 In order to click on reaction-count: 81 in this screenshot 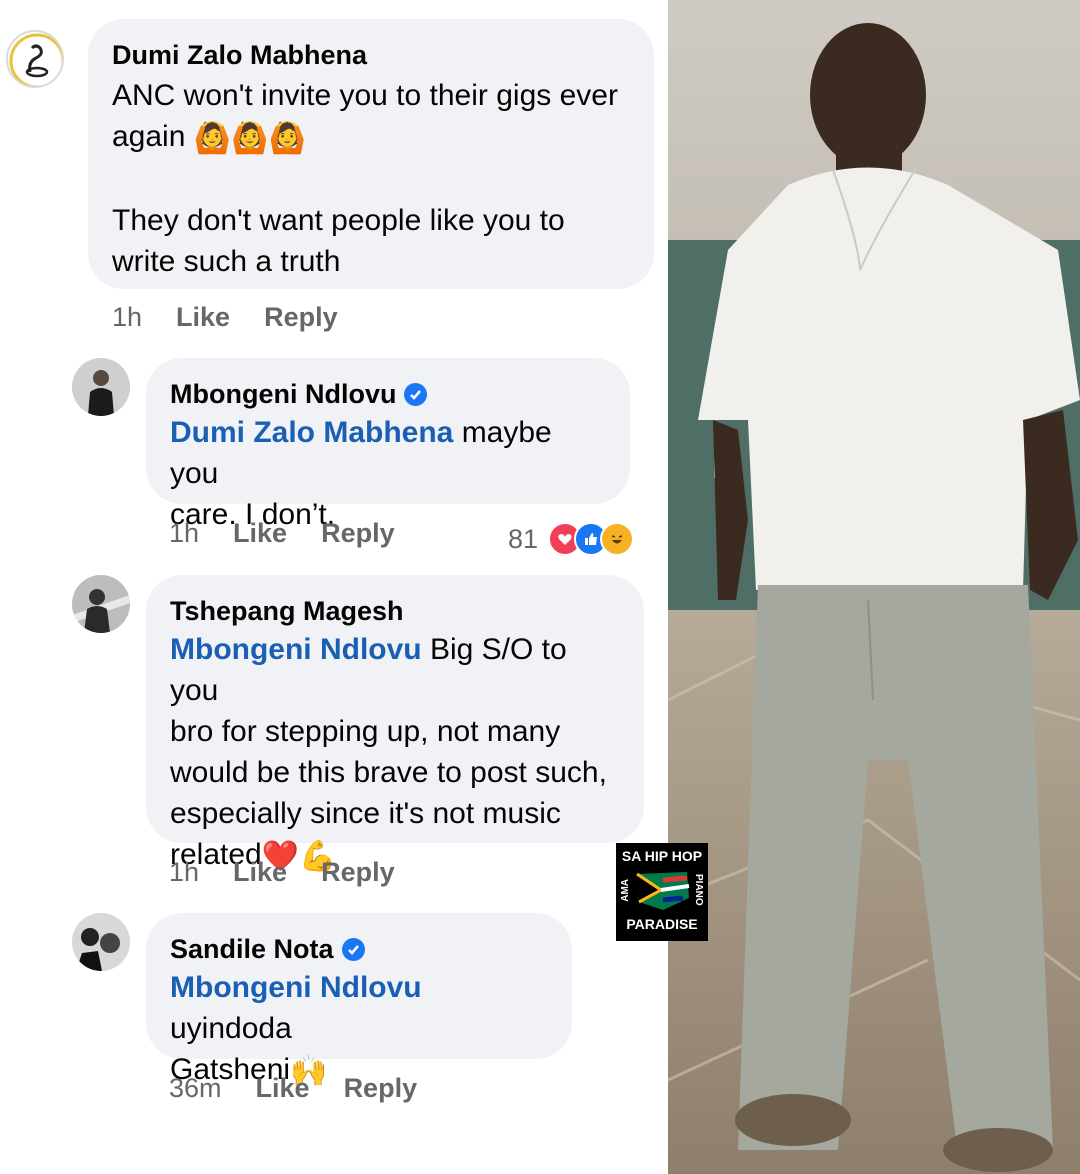, I will do `click(523, 538)`.